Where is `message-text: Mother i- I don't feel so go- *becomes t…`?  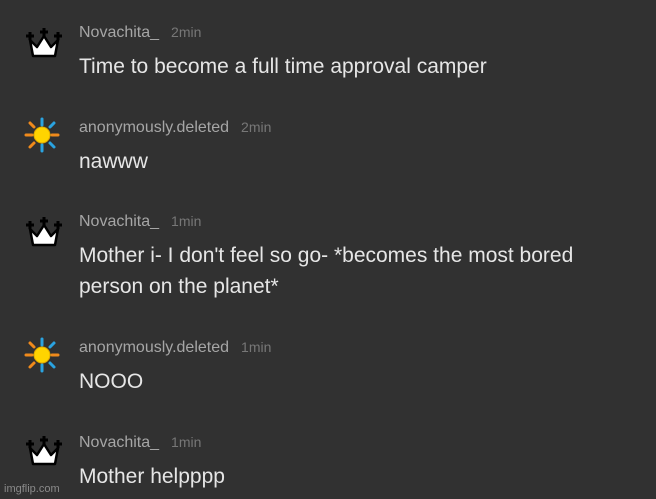 message-text: Mother i- I don't feel so go- *becomes t… is located at coordinates (326, 271).